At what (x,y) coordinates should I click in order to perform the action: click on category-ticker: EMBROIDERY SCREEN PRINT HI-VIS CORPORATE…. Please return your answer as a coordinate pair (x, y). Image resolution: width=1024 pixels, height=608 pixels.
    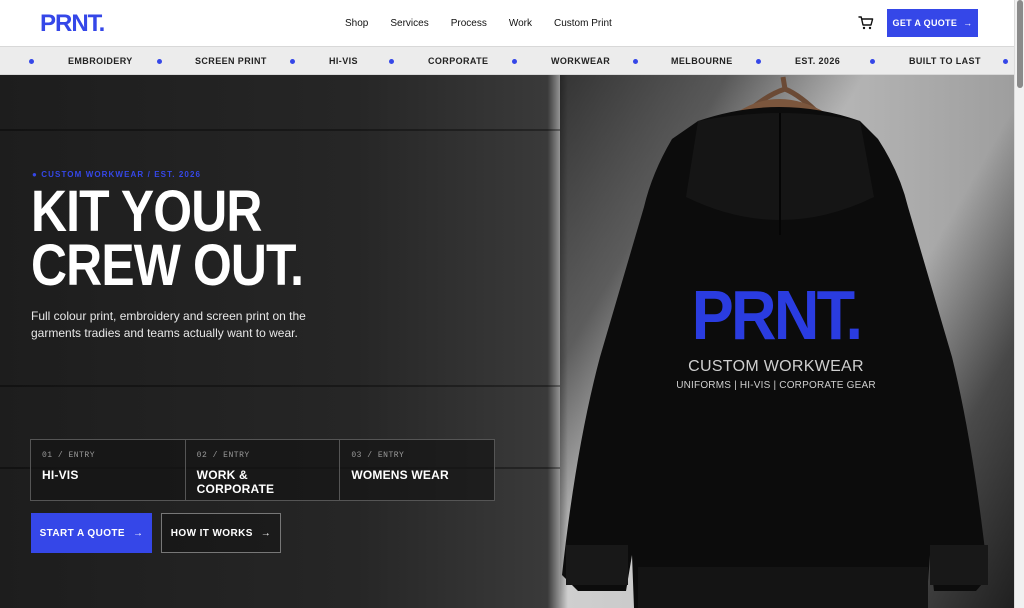
    Looking at the image, I should click on (507, 60).